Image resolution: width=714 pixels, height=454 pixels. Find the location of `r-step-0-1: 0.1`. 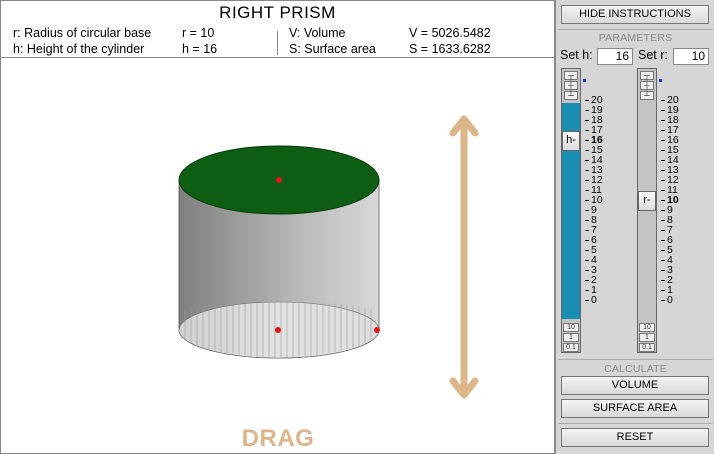

r-step-0-1: 0.1 is located at coordinates (647, 347).